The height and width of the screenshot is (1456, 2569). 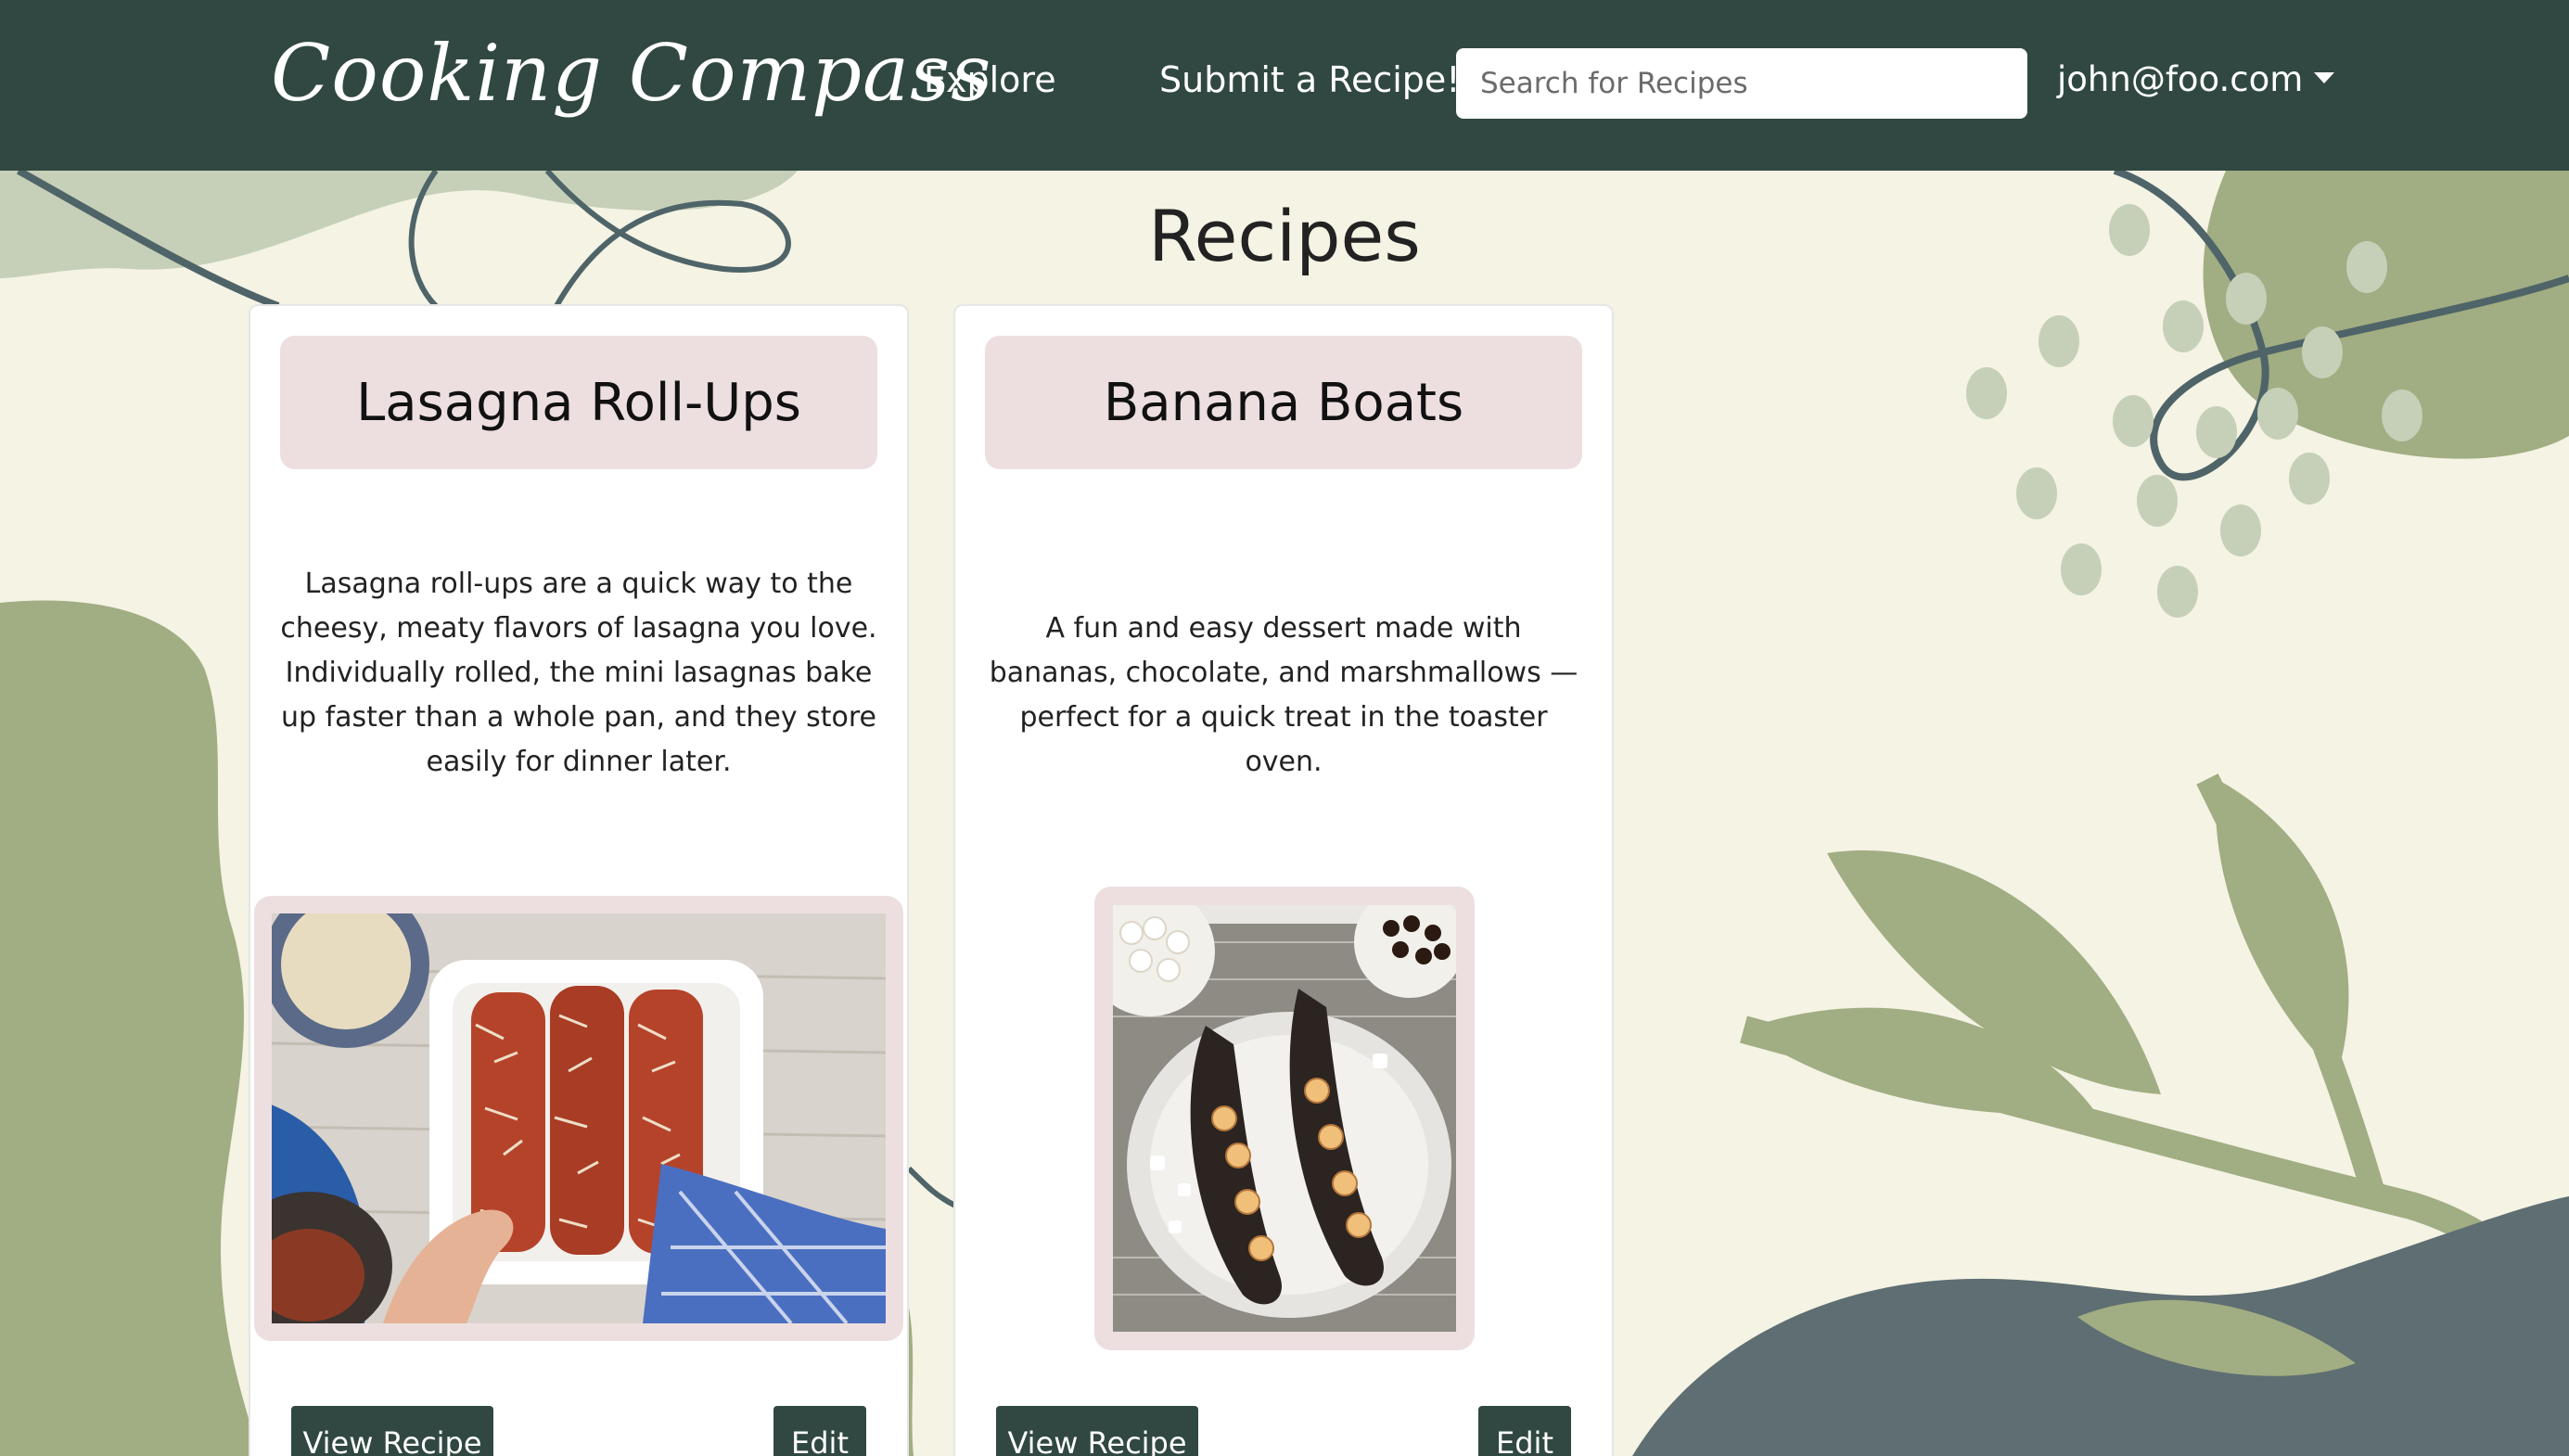 I want to click on recipe-title: Banana Boats, so click(x=1283, y=402).